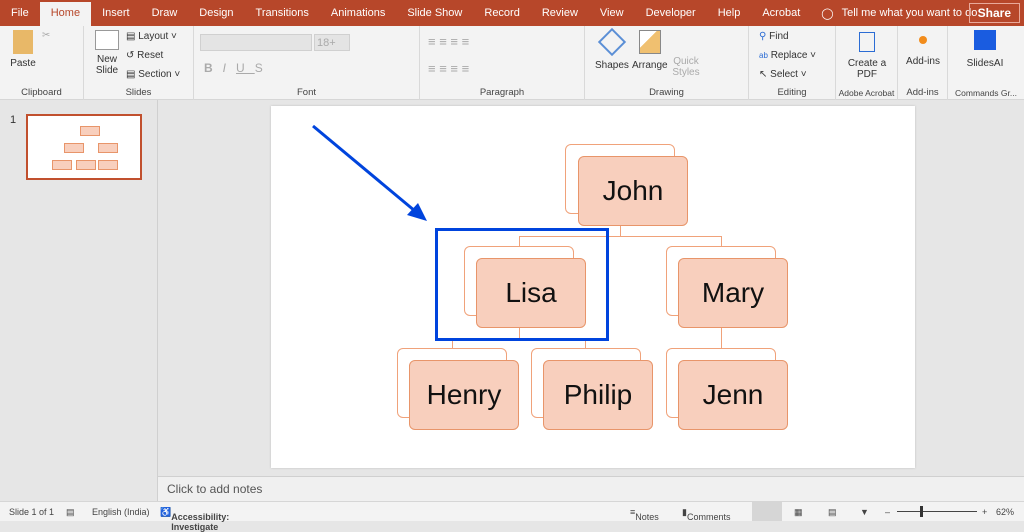 This screenshot has height=532, width=1024. I want to click on shapes-button: Shapes, so click(612, 49).